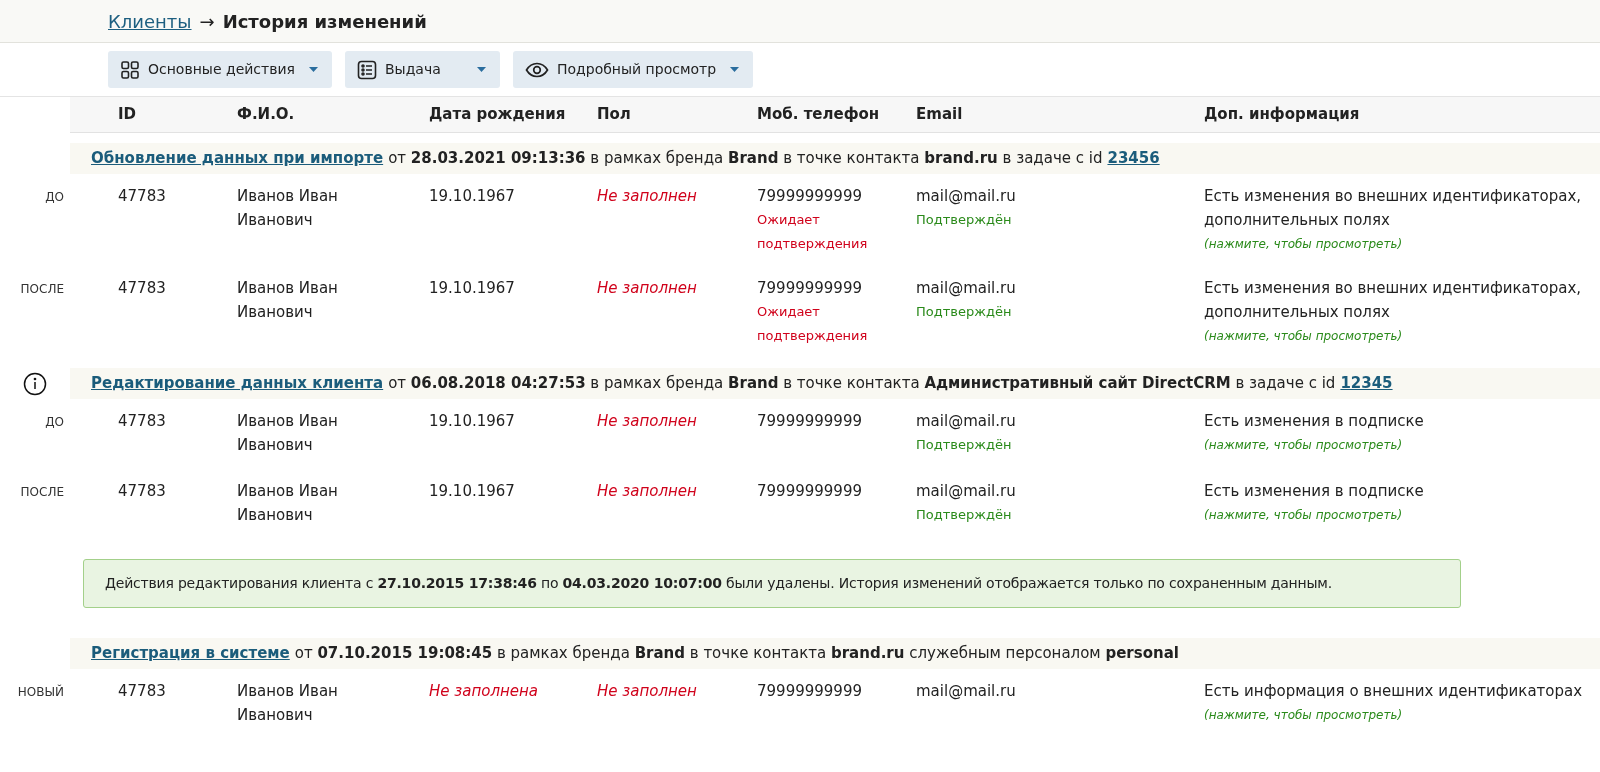  What do you see at coordinates (736, 654) in the screenshot?
I see `event-description: от 07.10.2015 19:08:45 в рамках бренда Brand в точке контакта brand.ru служебным персоналом personal` at bounding box center [736, 654].